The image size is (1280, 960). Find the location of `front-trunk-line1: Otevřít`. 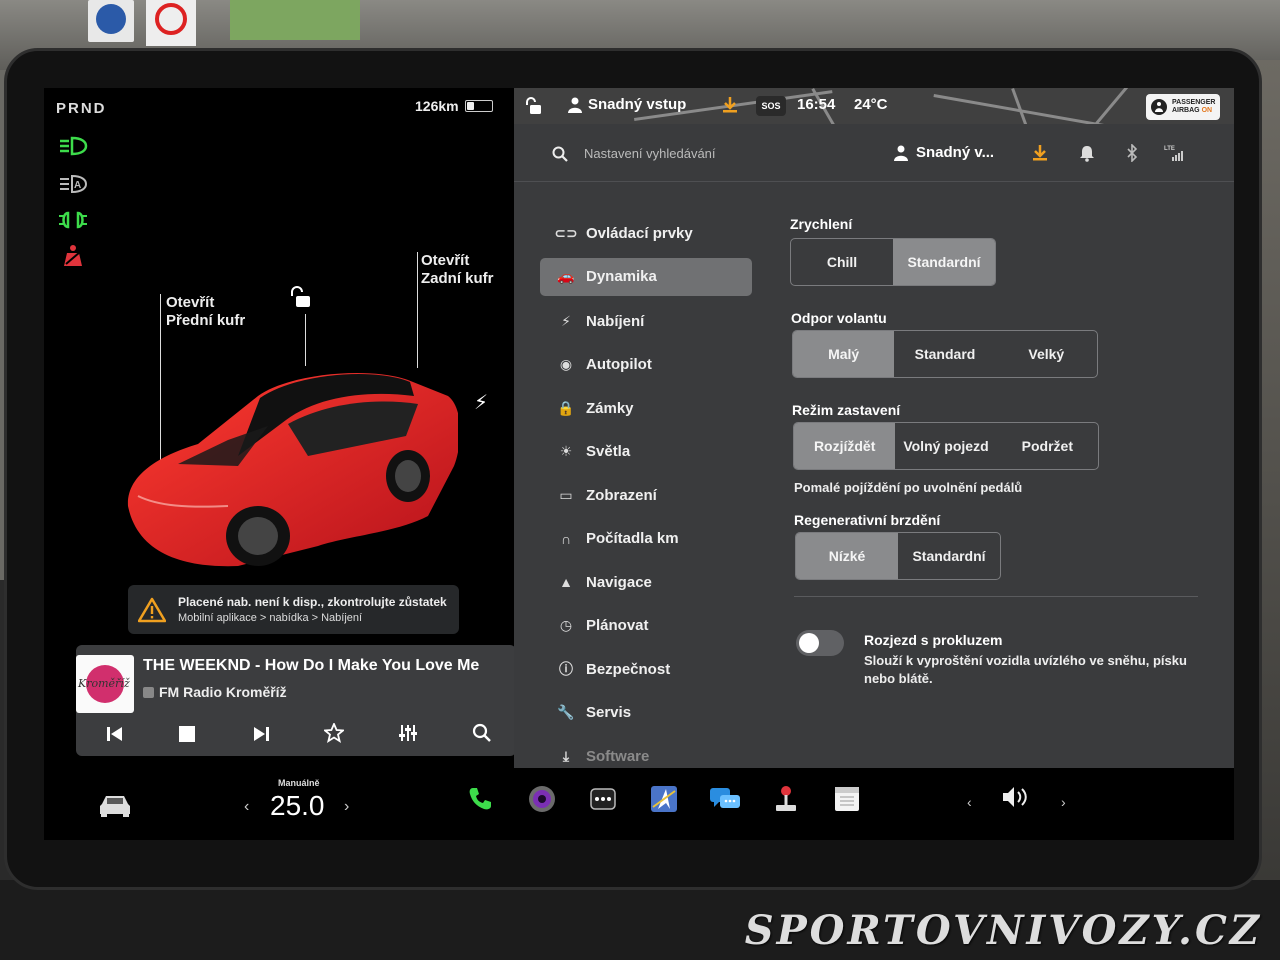

front-trunk-line1: Otevřít is located at coordinates (190, 302).